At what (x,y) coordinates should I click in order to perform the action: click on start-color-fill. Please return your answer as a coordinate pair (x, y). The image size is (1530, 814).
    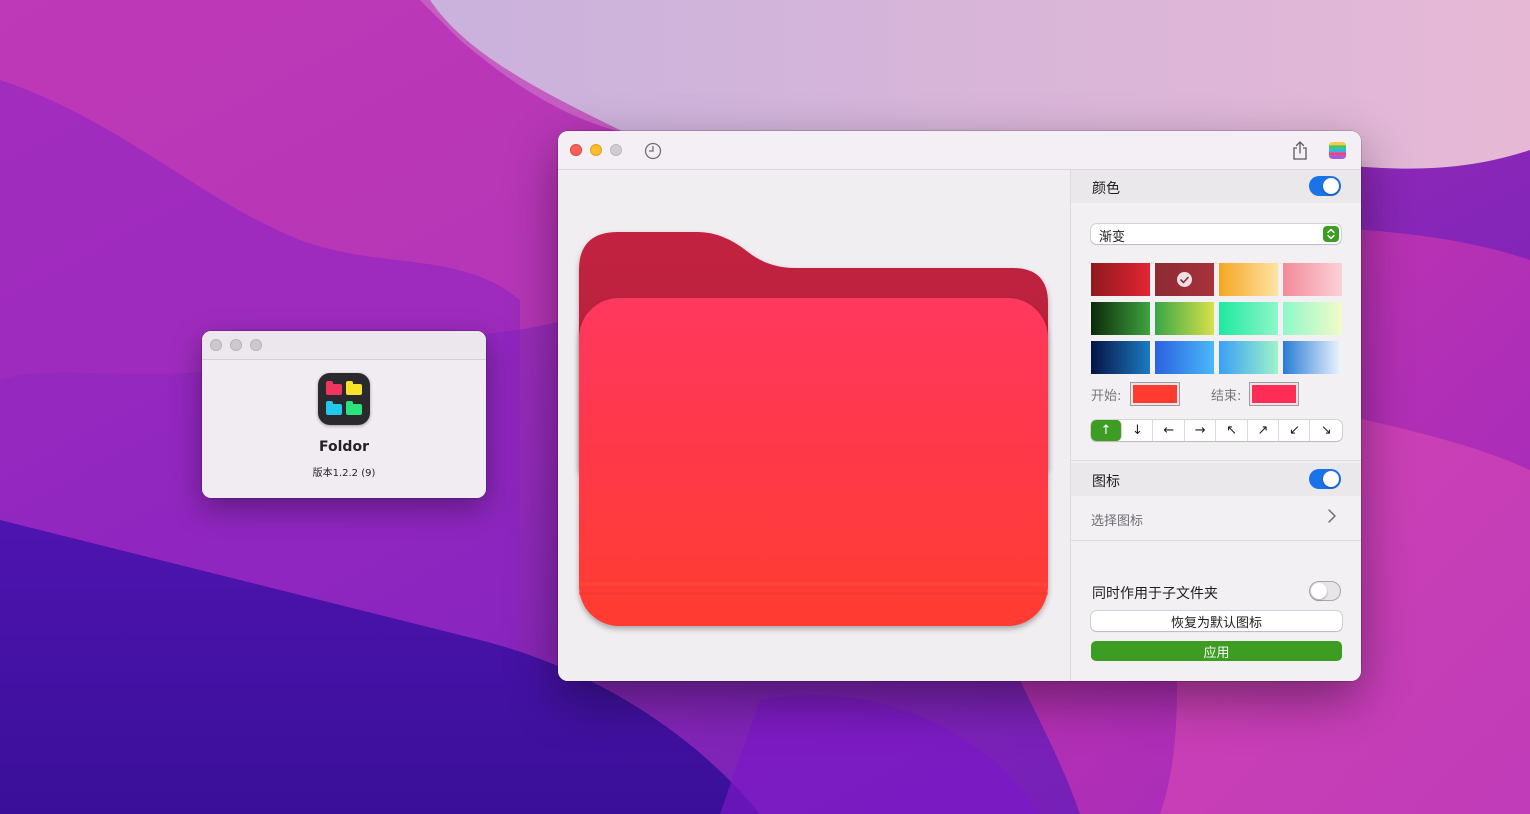
    Looking at the image, I should click on (1155, 394).